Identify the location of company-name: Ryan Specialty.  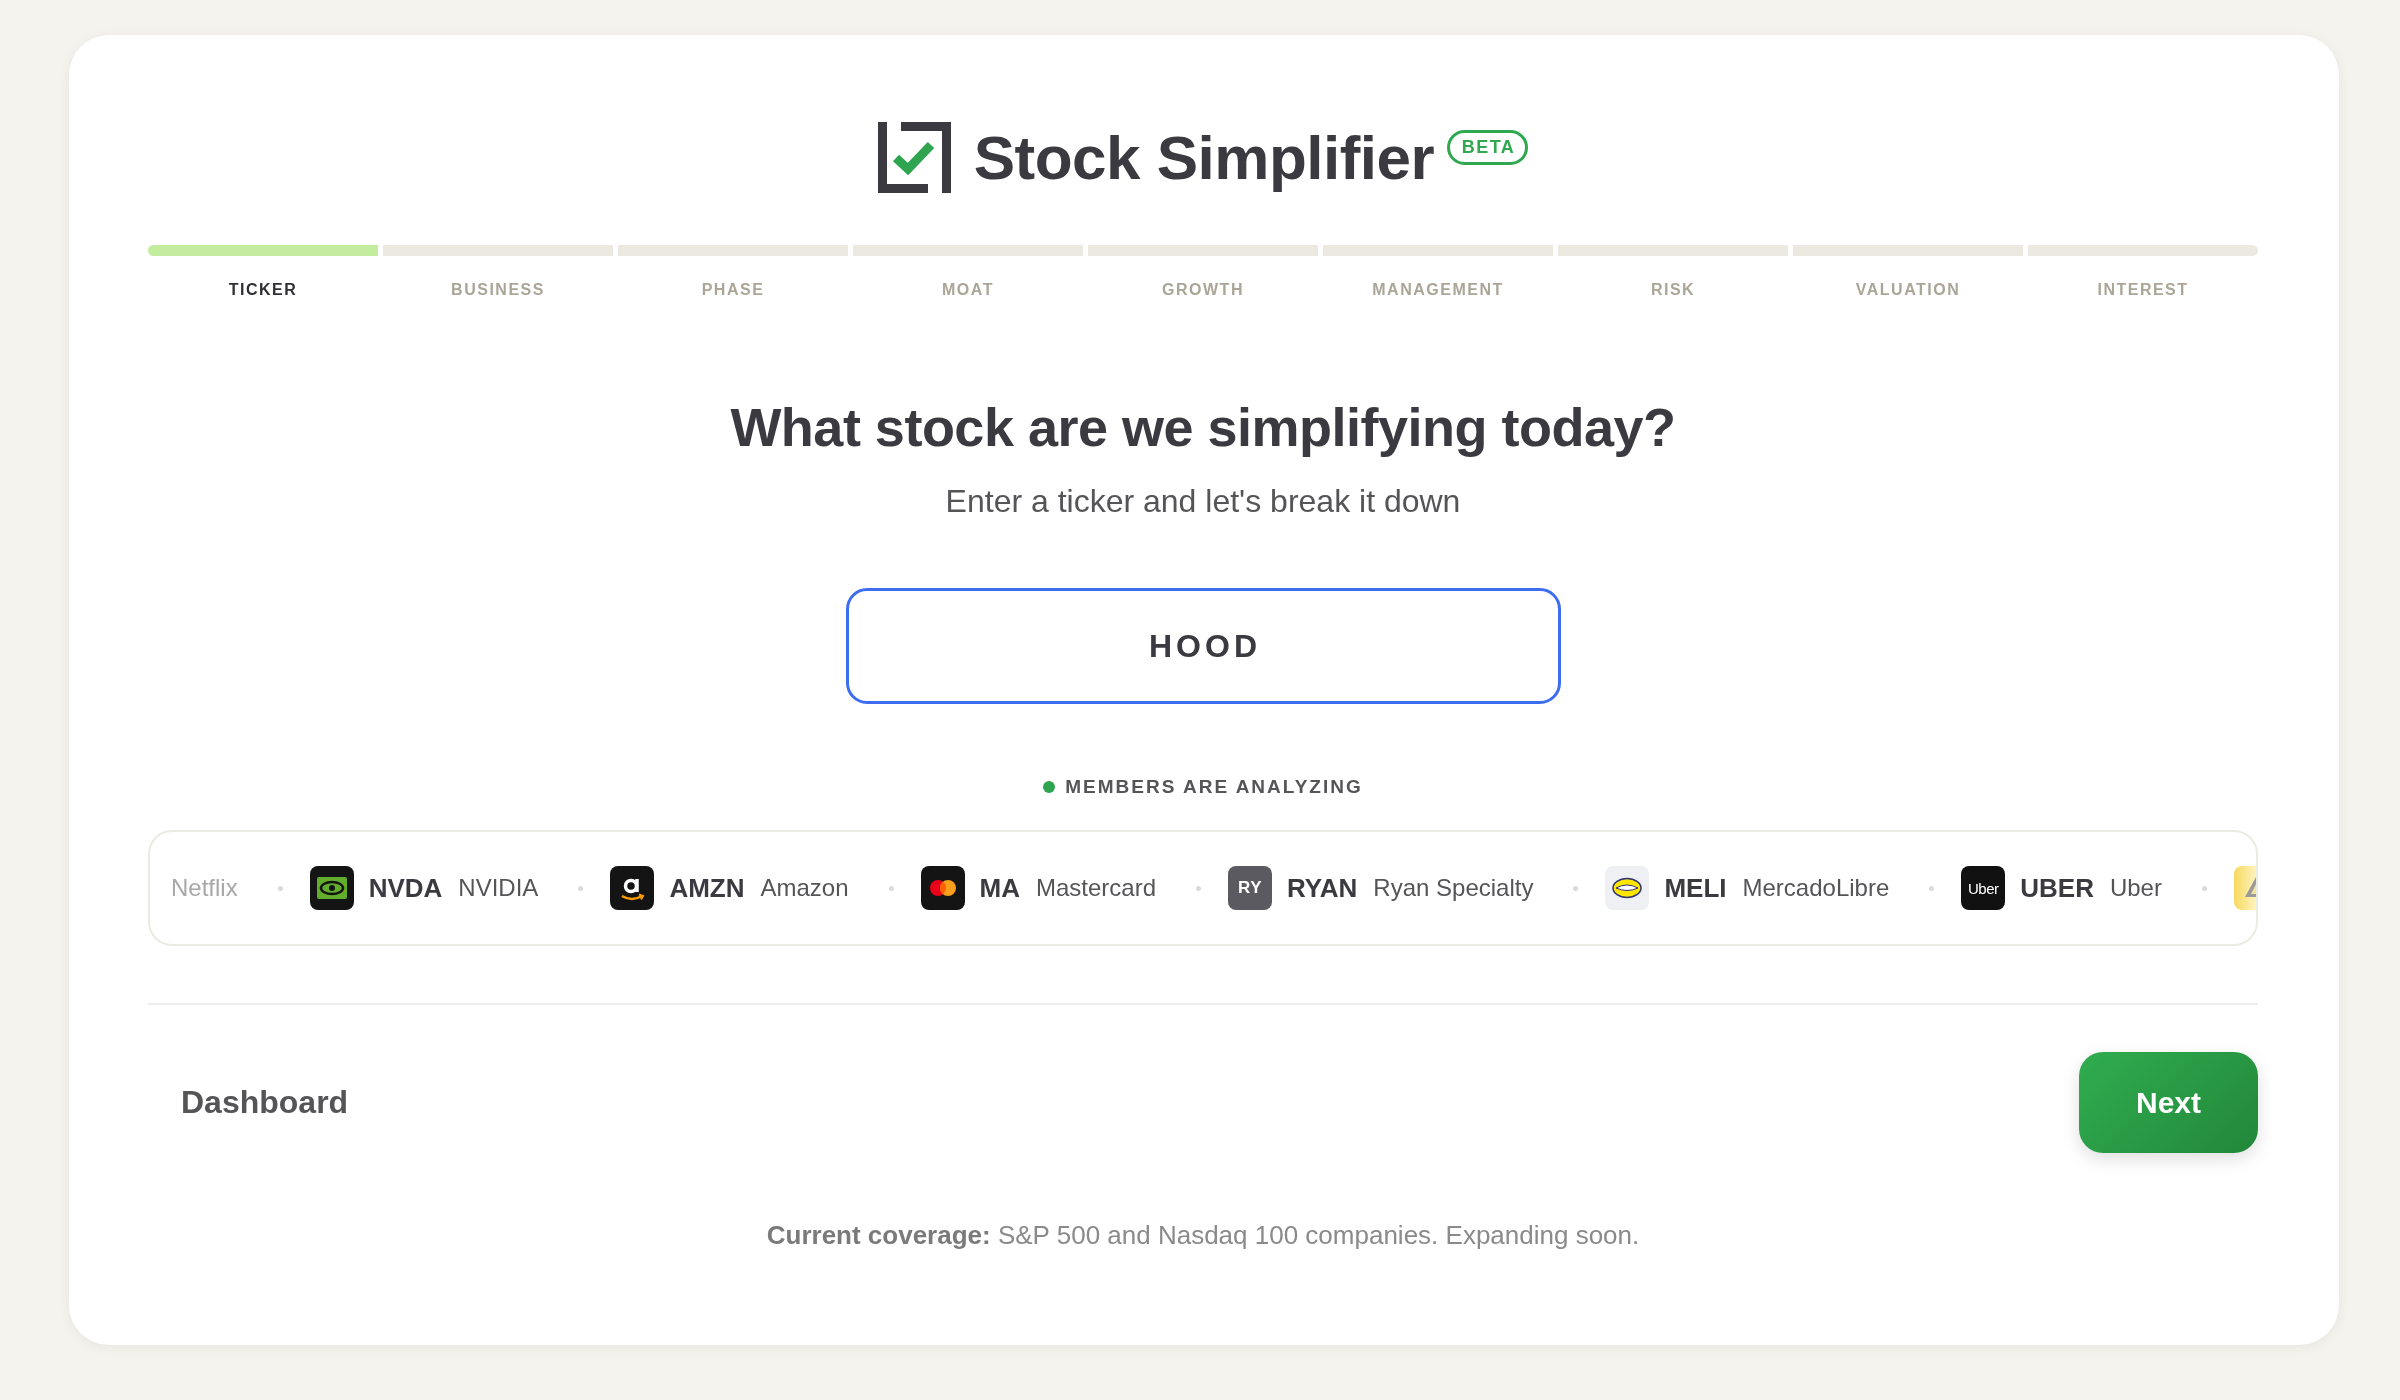
(1453, 888).